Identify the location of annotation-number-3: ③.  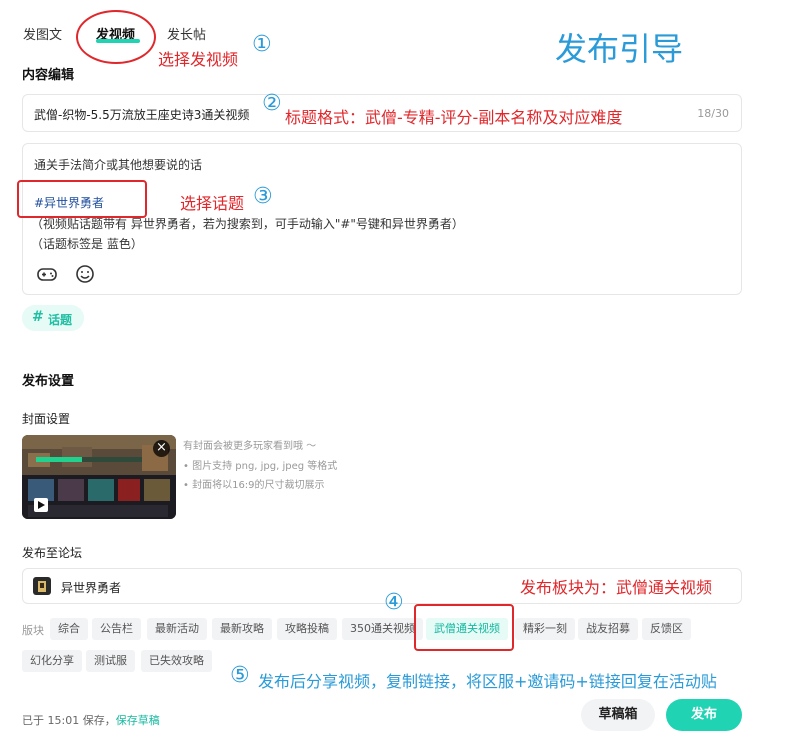
(263, 196).